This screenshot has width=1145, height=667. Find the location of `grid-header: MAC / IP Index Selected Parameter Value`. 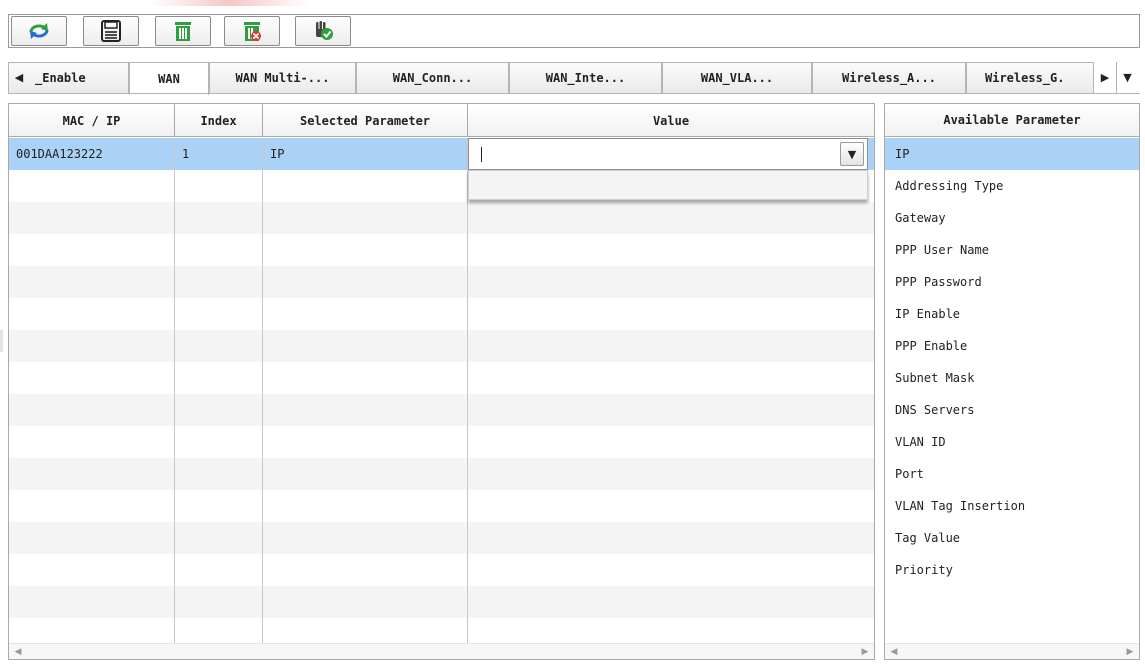

grid-header: MAC / IP Index Selected Parameter Value is located at coordinates (441, 120).